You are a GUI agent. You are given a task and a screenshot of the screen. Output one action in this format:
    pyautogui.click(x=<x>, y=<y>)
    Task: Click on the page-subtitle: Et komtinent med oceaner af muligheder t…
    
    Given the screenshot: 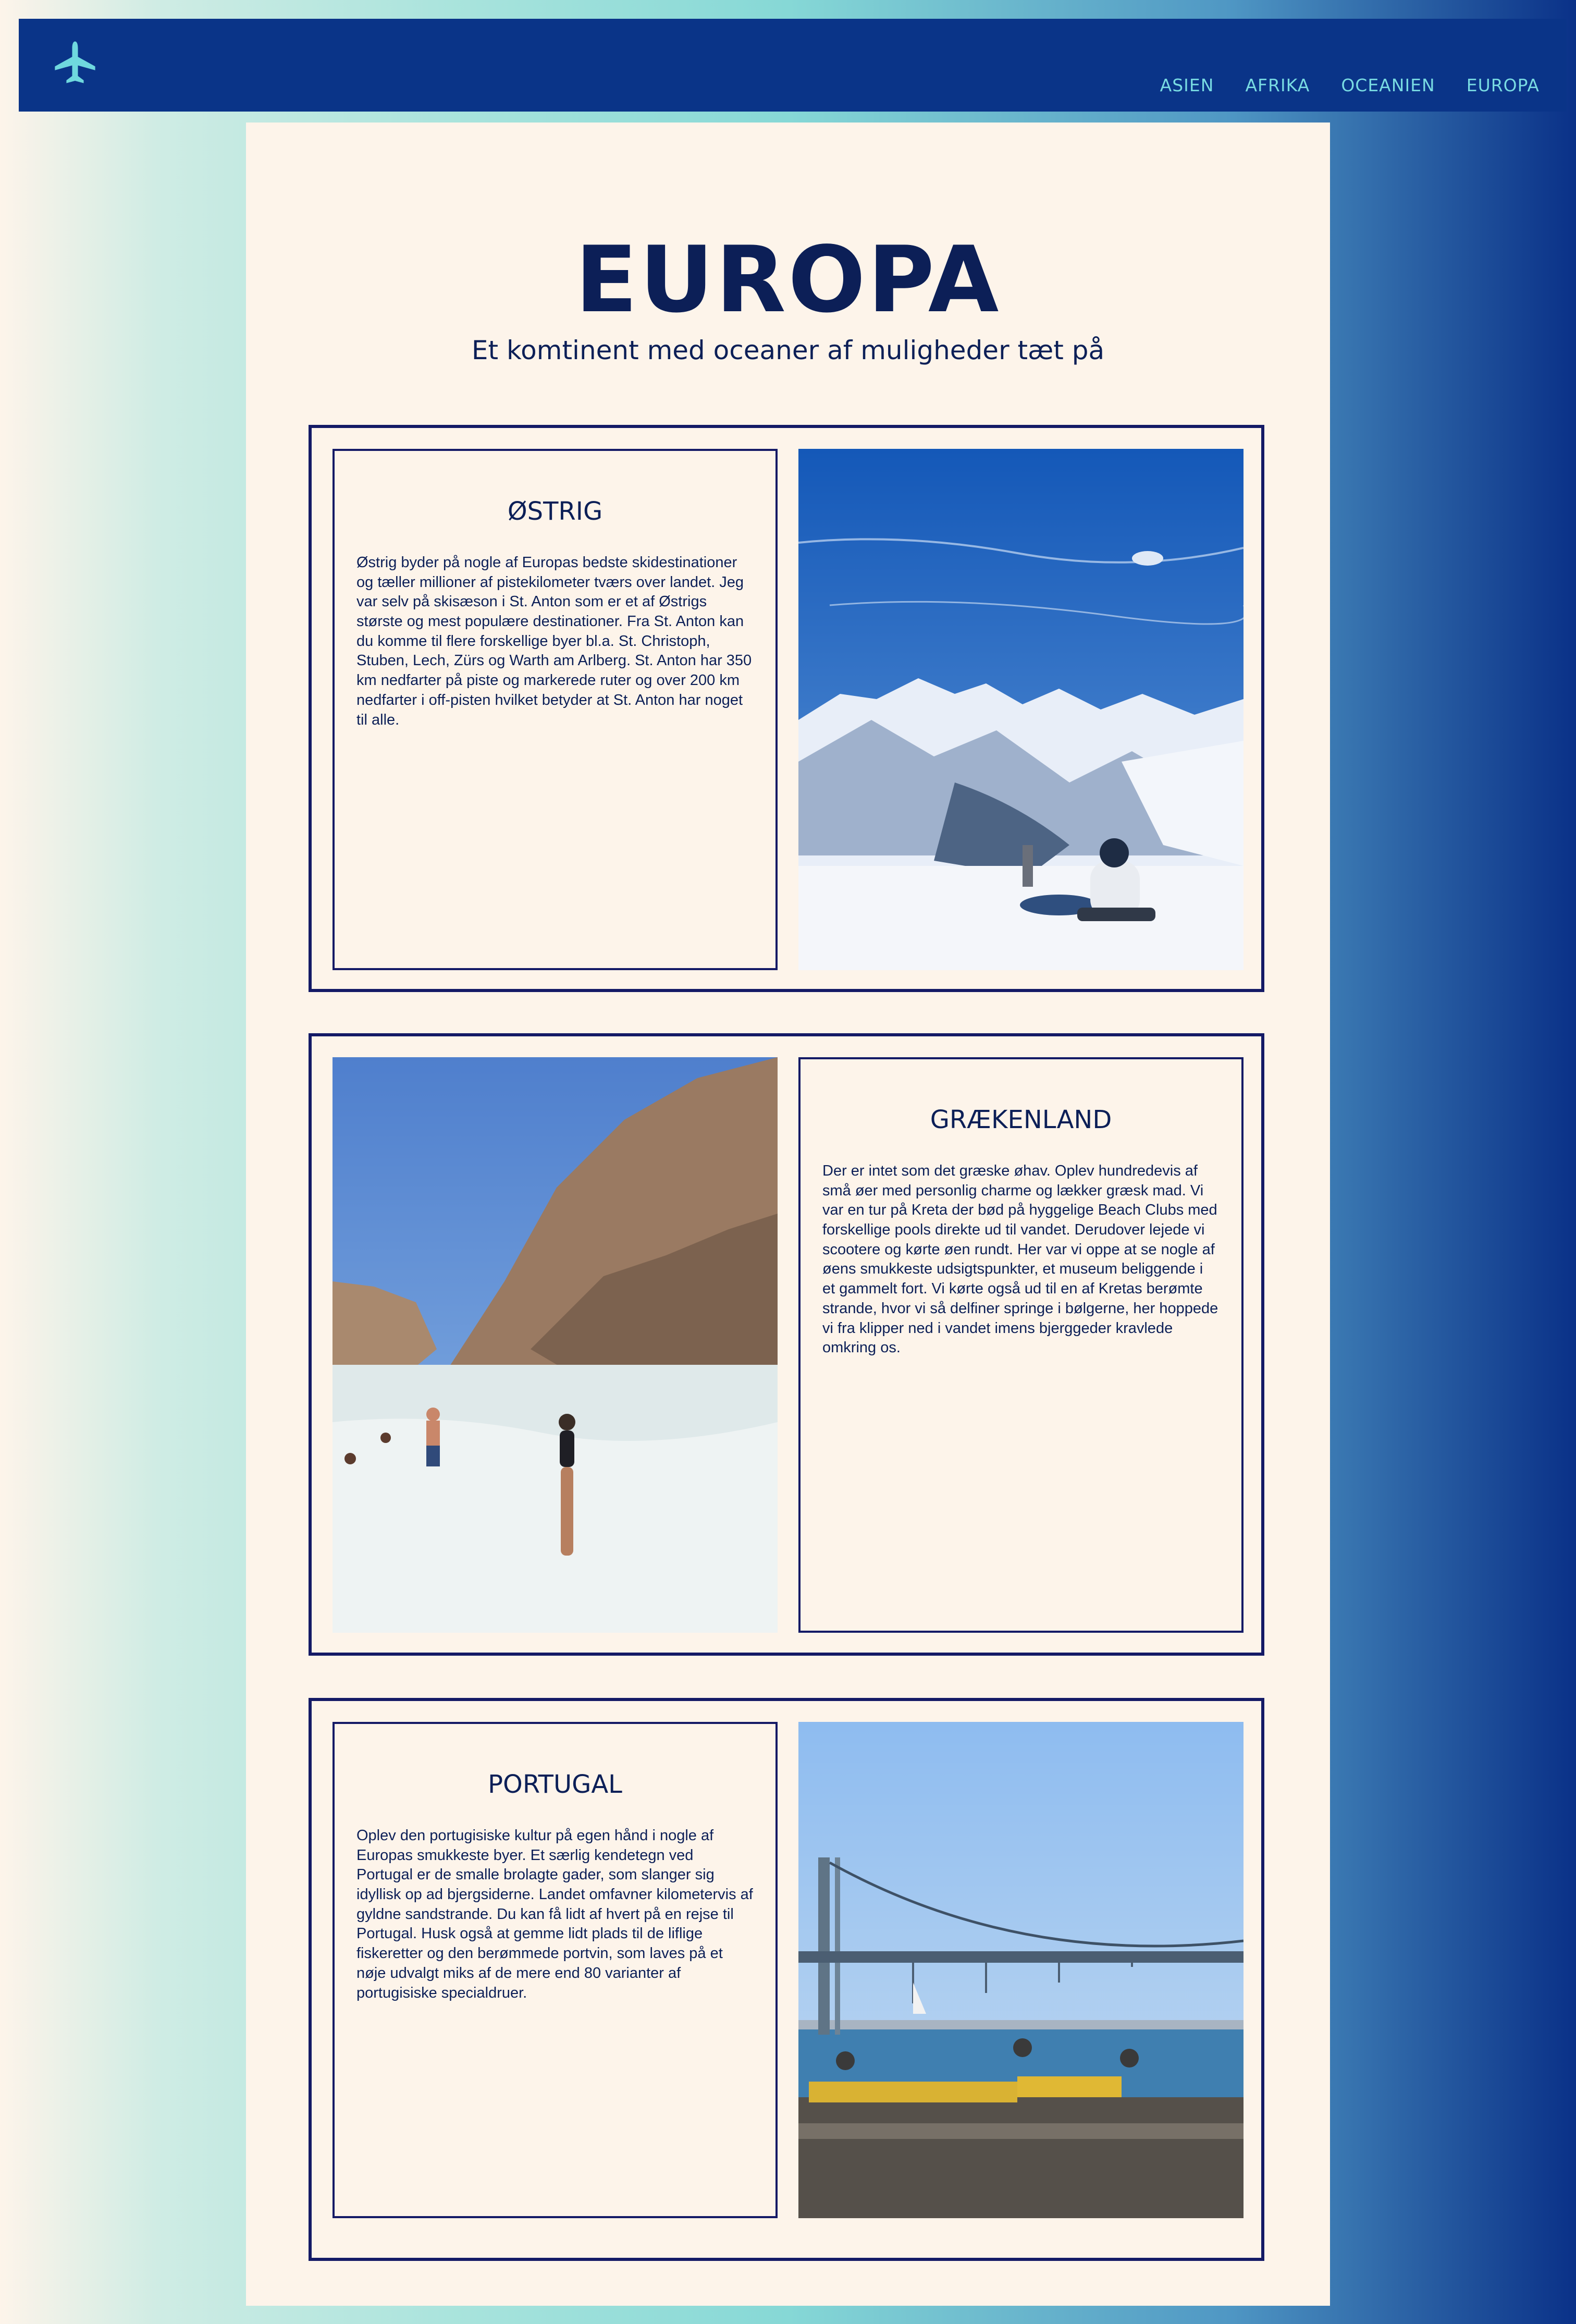 What is the action you would take?
    pyautogui.click(x=788, y=350)
    